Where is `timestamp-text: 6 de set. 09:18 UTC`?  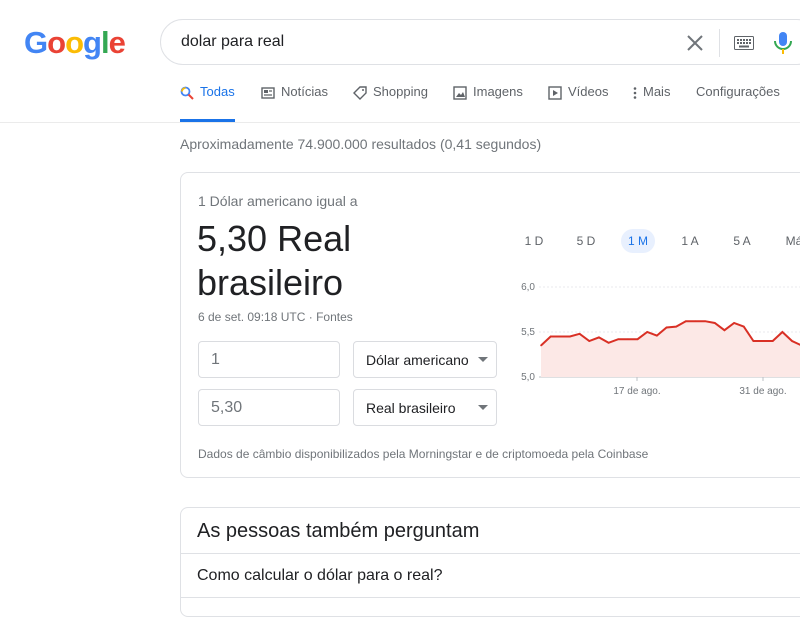
timestamp-text: 6 de set. 09:18 UTC is located at coordinates (252, 317).